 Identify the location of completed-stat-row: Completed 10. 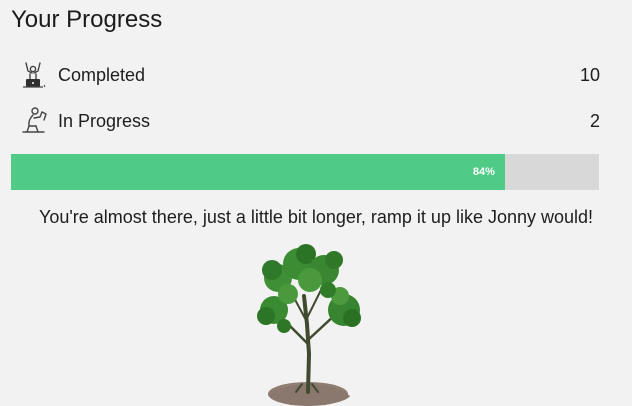
(307, 75).